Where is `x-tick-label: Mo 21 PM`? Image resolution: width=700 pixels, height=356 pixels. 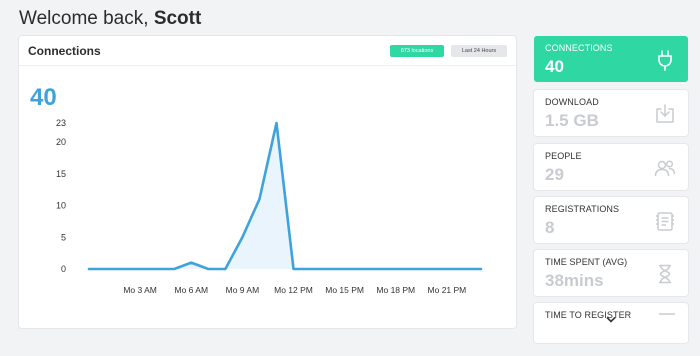 x-tick-label: Mo 21 PM is located at coordinates (447, 290).